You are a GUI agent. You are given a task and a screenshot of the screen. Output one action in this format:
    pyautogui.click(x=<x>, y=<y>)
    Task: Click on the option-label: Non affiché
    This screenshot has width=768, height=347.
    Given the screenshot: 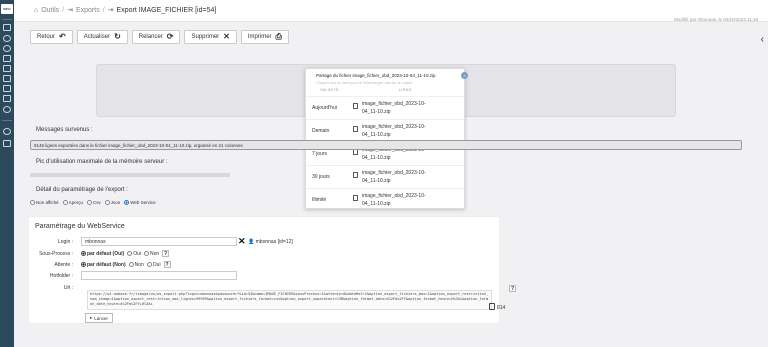 What is the action you would take?
    pyautogui.click(x=47, y=202)
    